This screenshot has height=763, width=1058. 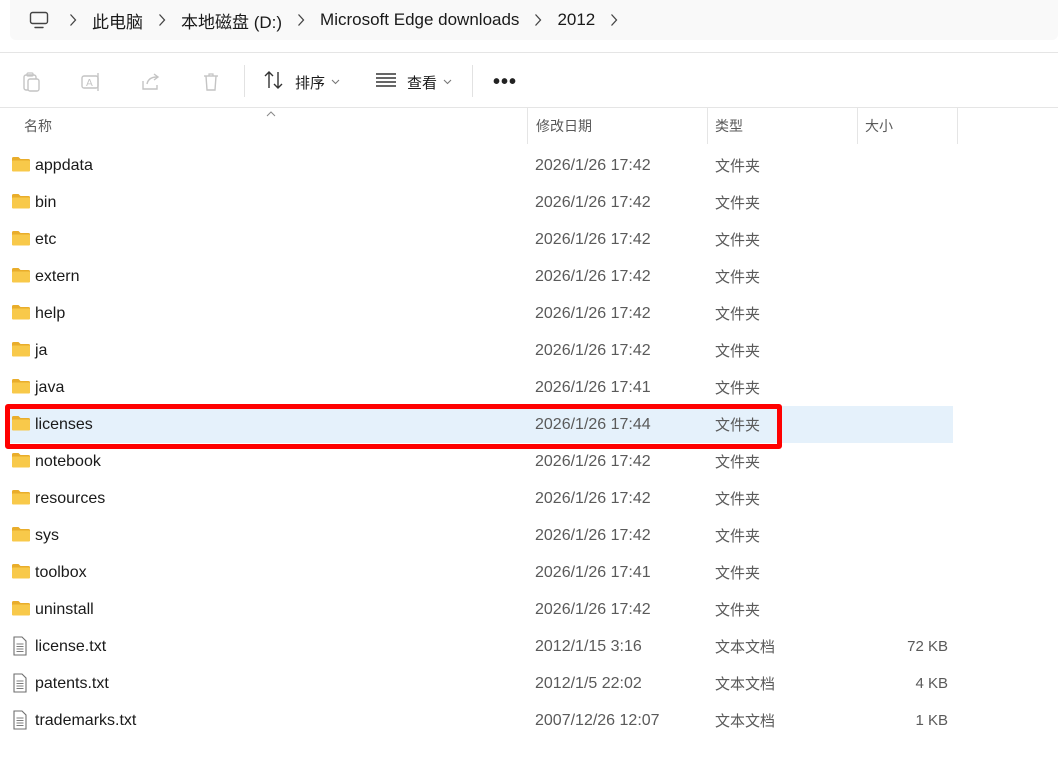 What do you see at coordinates (422, 83) in the screenshot?
I see `view-label: 查看` at bounding box center [422, 83].